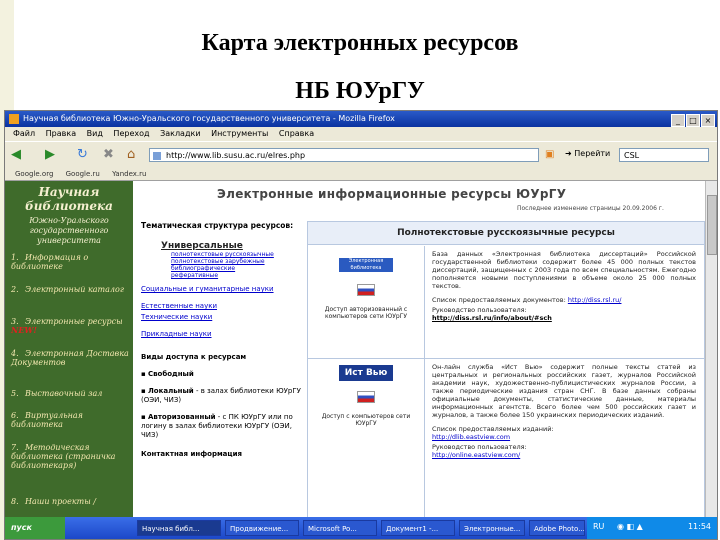 The height and width of the screenshot is (540, 720). I want to click on go-button: ➜ Перейти, so click(587, 153).